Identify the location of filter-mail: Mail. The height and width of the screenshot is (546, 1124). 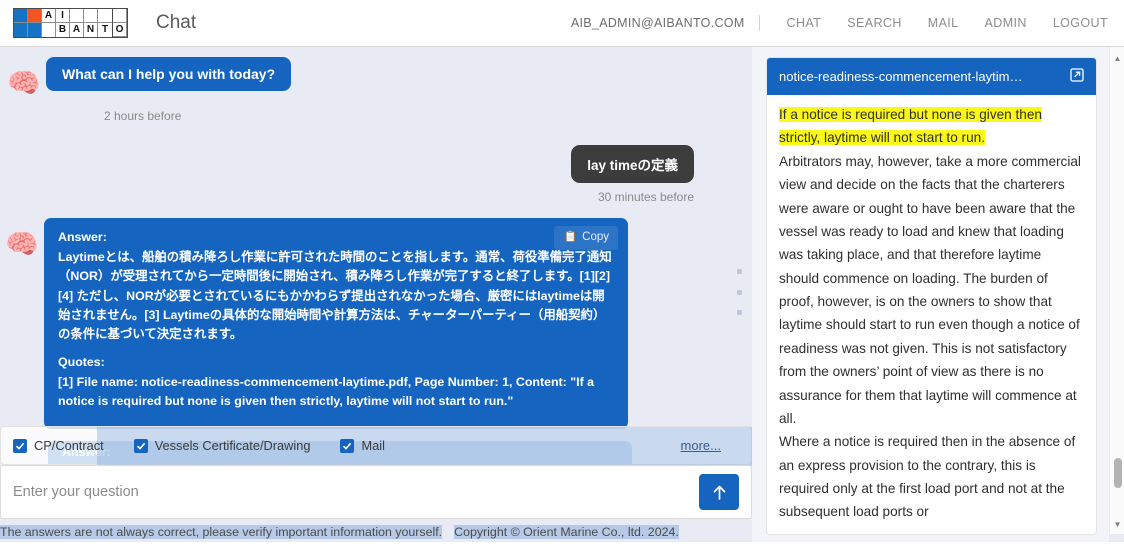
(362, 445).